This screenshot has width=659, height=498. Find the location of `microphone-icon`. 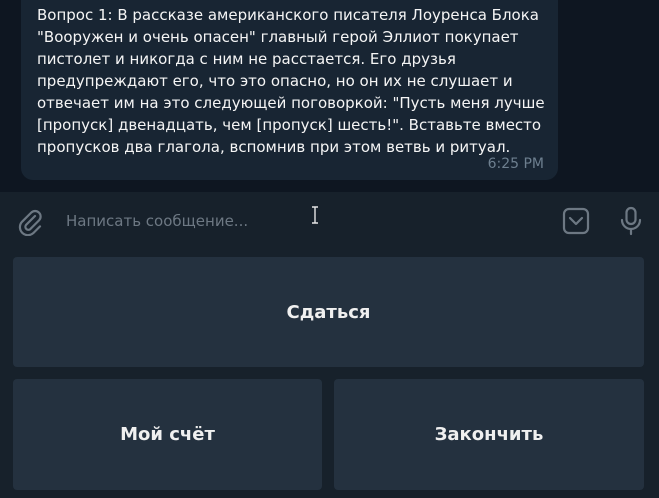

microphone-icon is located at coordinates (631, 221).